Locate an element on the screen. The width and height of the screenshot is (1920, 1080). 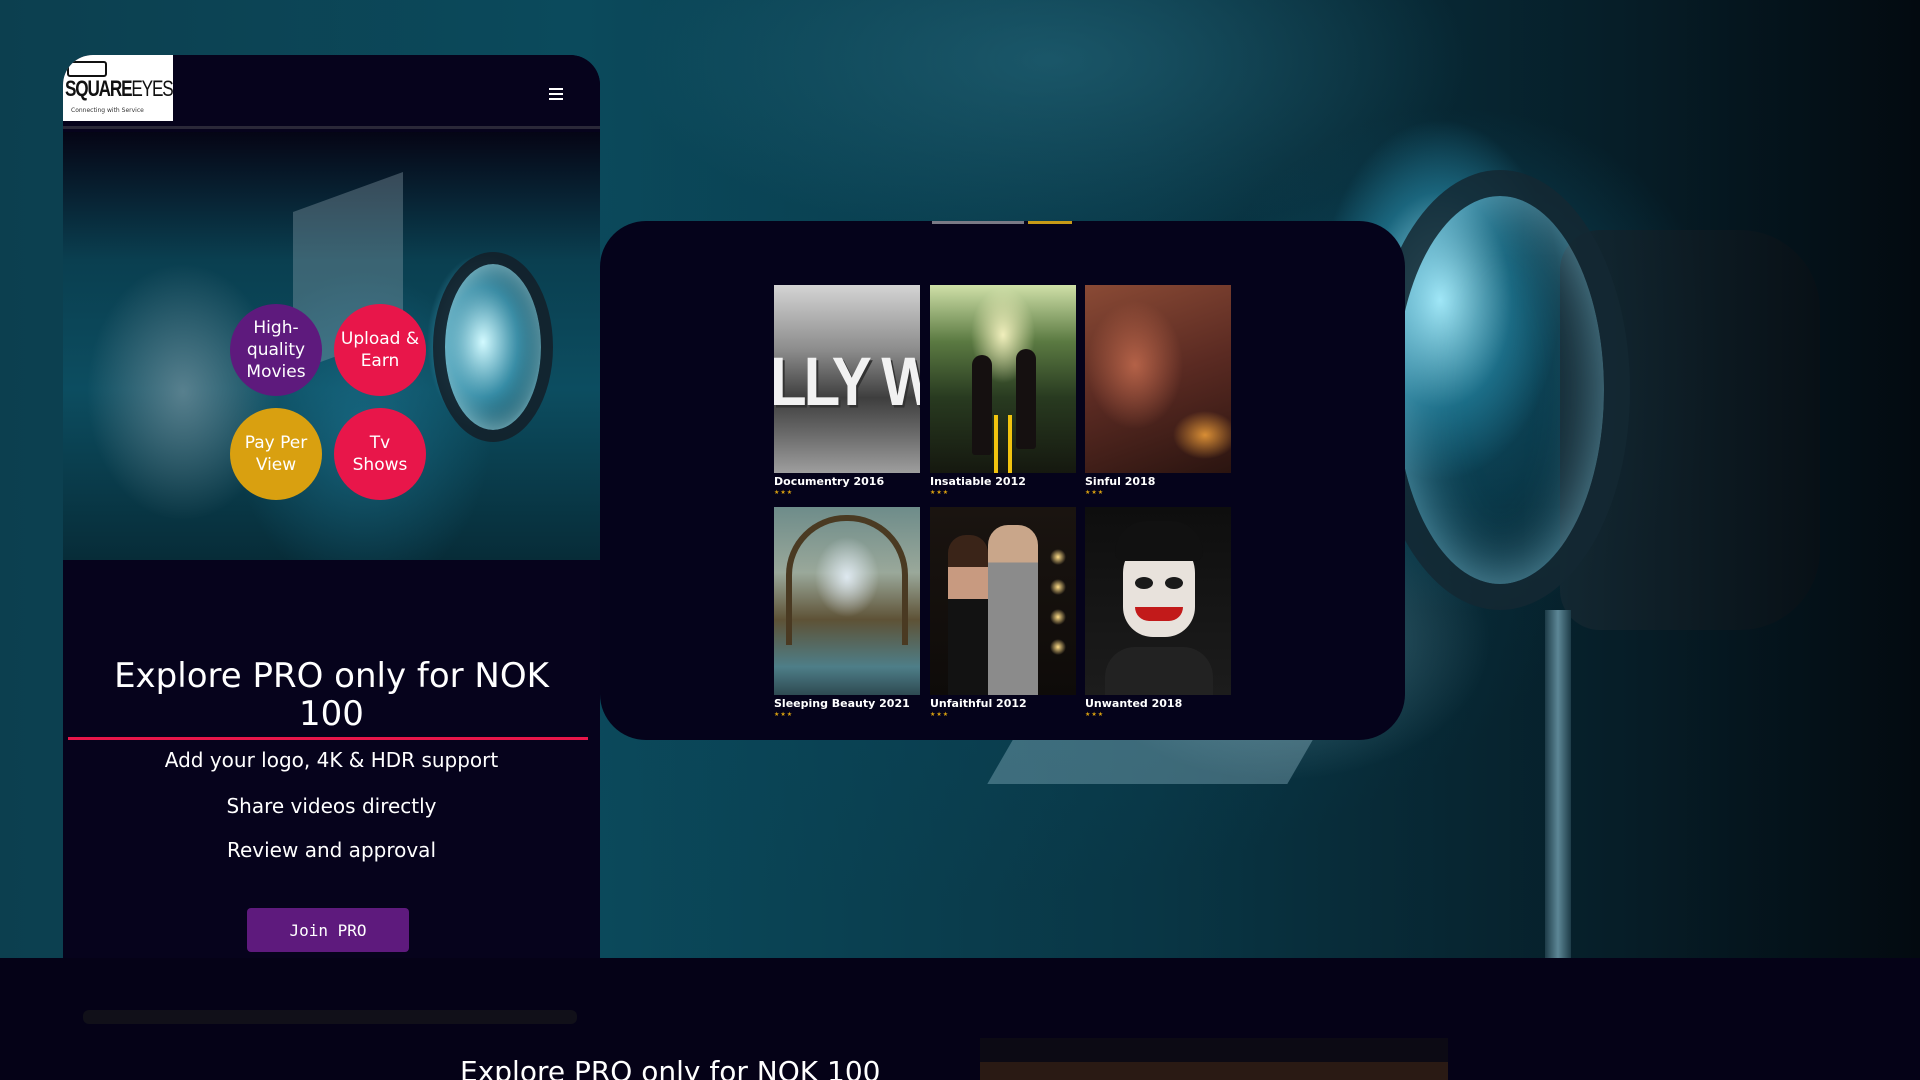
movie-title: Insatiable 2012 is located at coordinates (978, 481).